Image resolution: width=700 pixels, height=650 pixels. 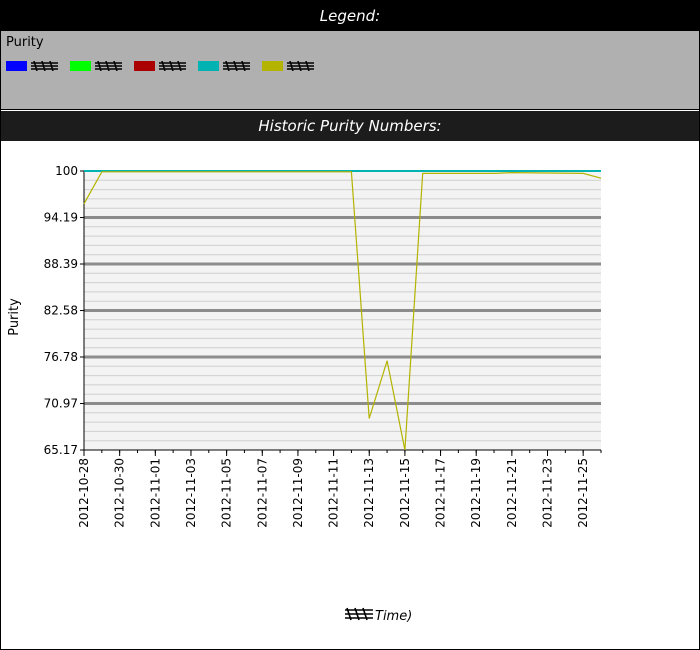 I want to click on x-tick-label: 2012-11-07, so click(x=262, y=493).